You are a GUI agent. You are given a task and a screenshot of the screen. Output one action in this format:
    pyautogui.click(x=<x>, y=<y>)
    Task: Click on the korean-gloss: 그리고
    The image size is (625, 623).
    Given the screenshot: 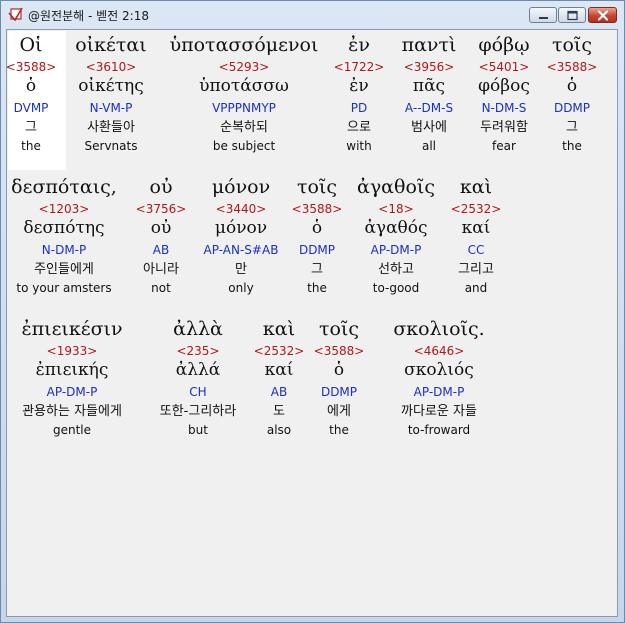 What is the action you would take?
    pyautogui.click(x=476, y=269)
    